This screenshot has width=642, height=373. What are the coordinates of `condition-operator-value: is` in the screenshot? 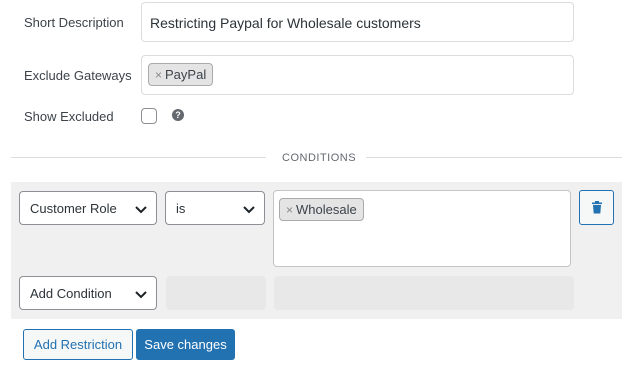 It's located at (181, 208).